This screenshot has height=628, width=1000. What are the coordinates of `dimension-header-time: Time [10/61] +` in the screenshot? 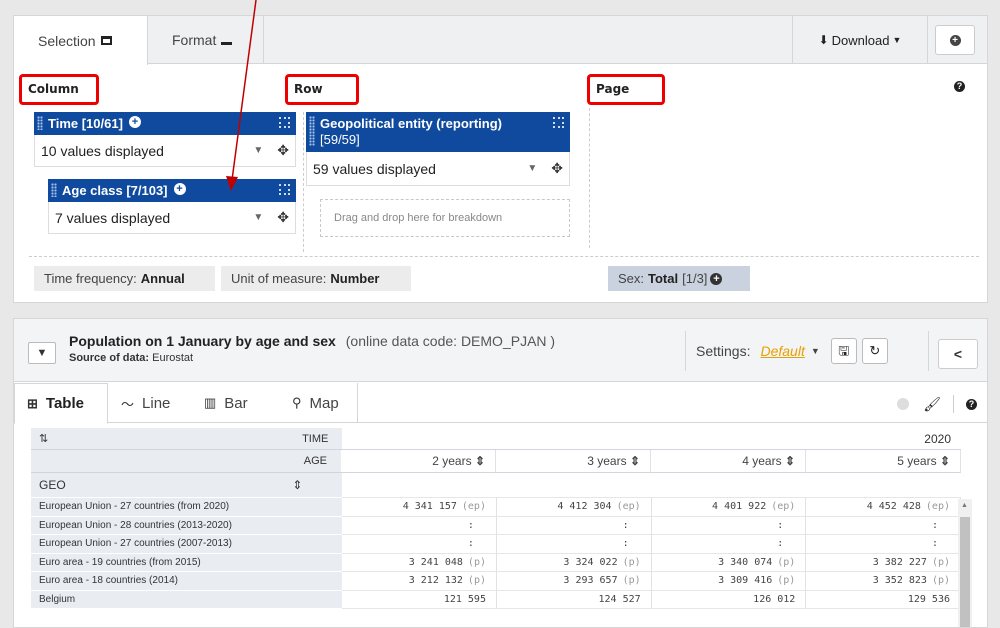 It's located at (165, 123).